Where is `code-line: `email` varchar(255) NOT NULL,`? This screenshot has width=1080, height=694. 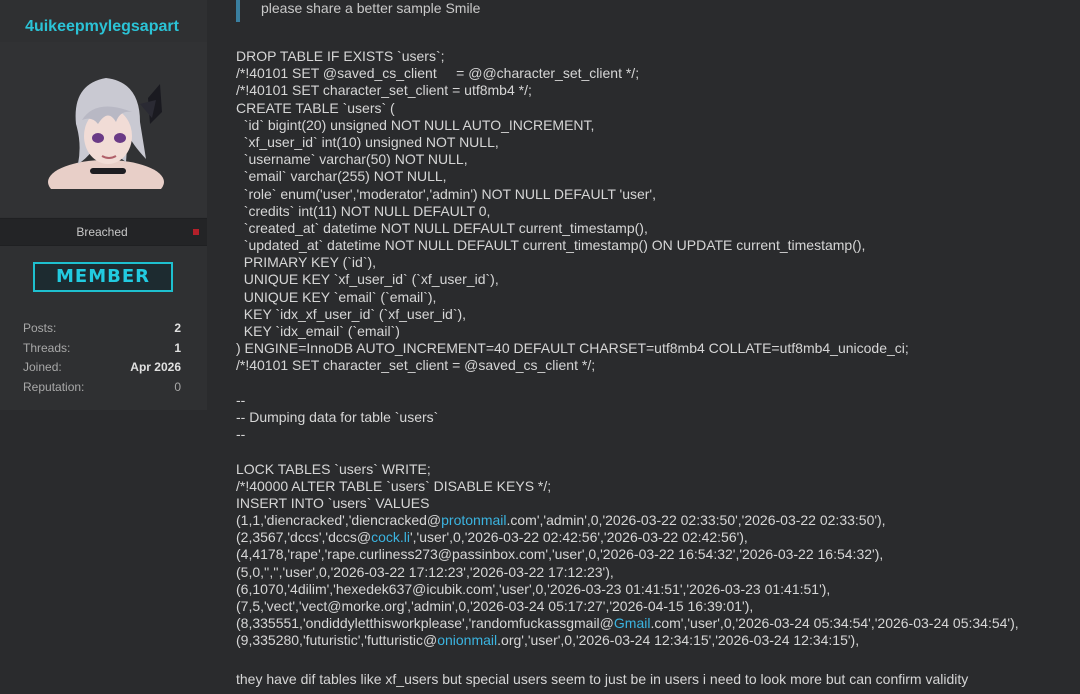 code-line: `email` varchar(255) NOT NULL, is located at coordinates (654, 176).